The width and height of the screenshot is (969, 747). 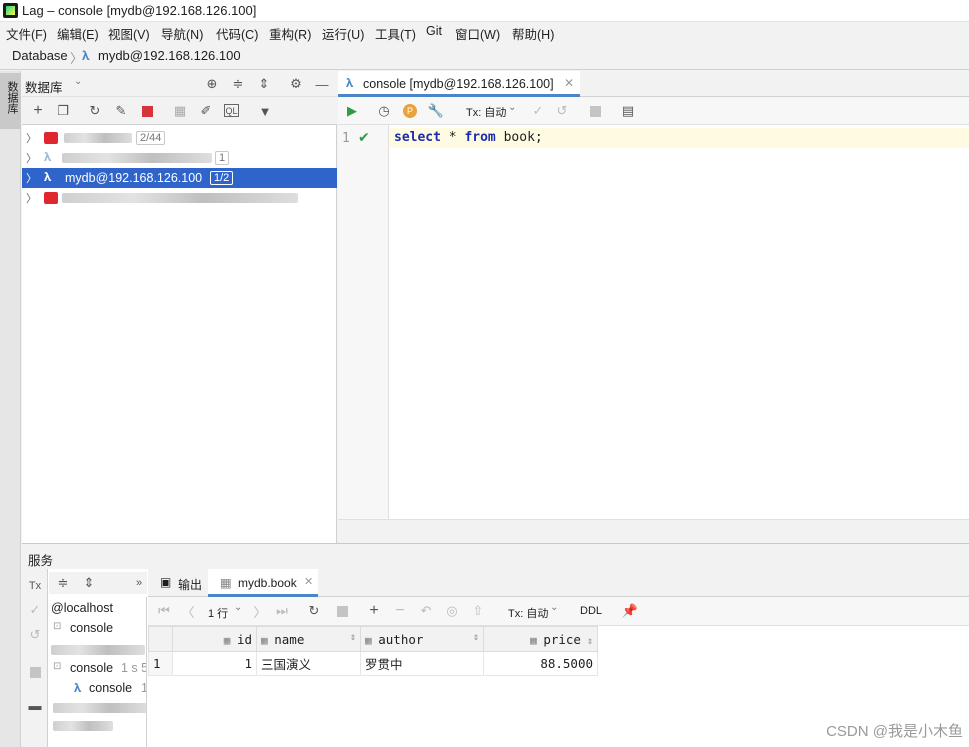 I want to click on code-line: select * from book;, so click(x=679, y=138).